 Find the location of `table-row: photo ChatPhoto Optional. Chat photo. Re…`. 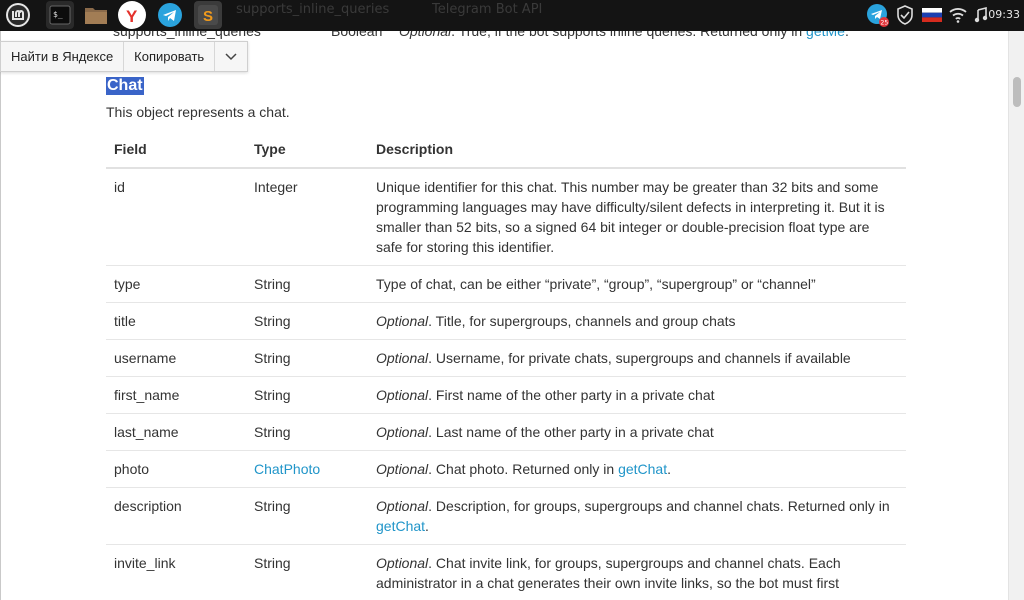

table-row: photo ChatPhoto Optional. Chat photo. Re… is located at coordinates (506, 469).